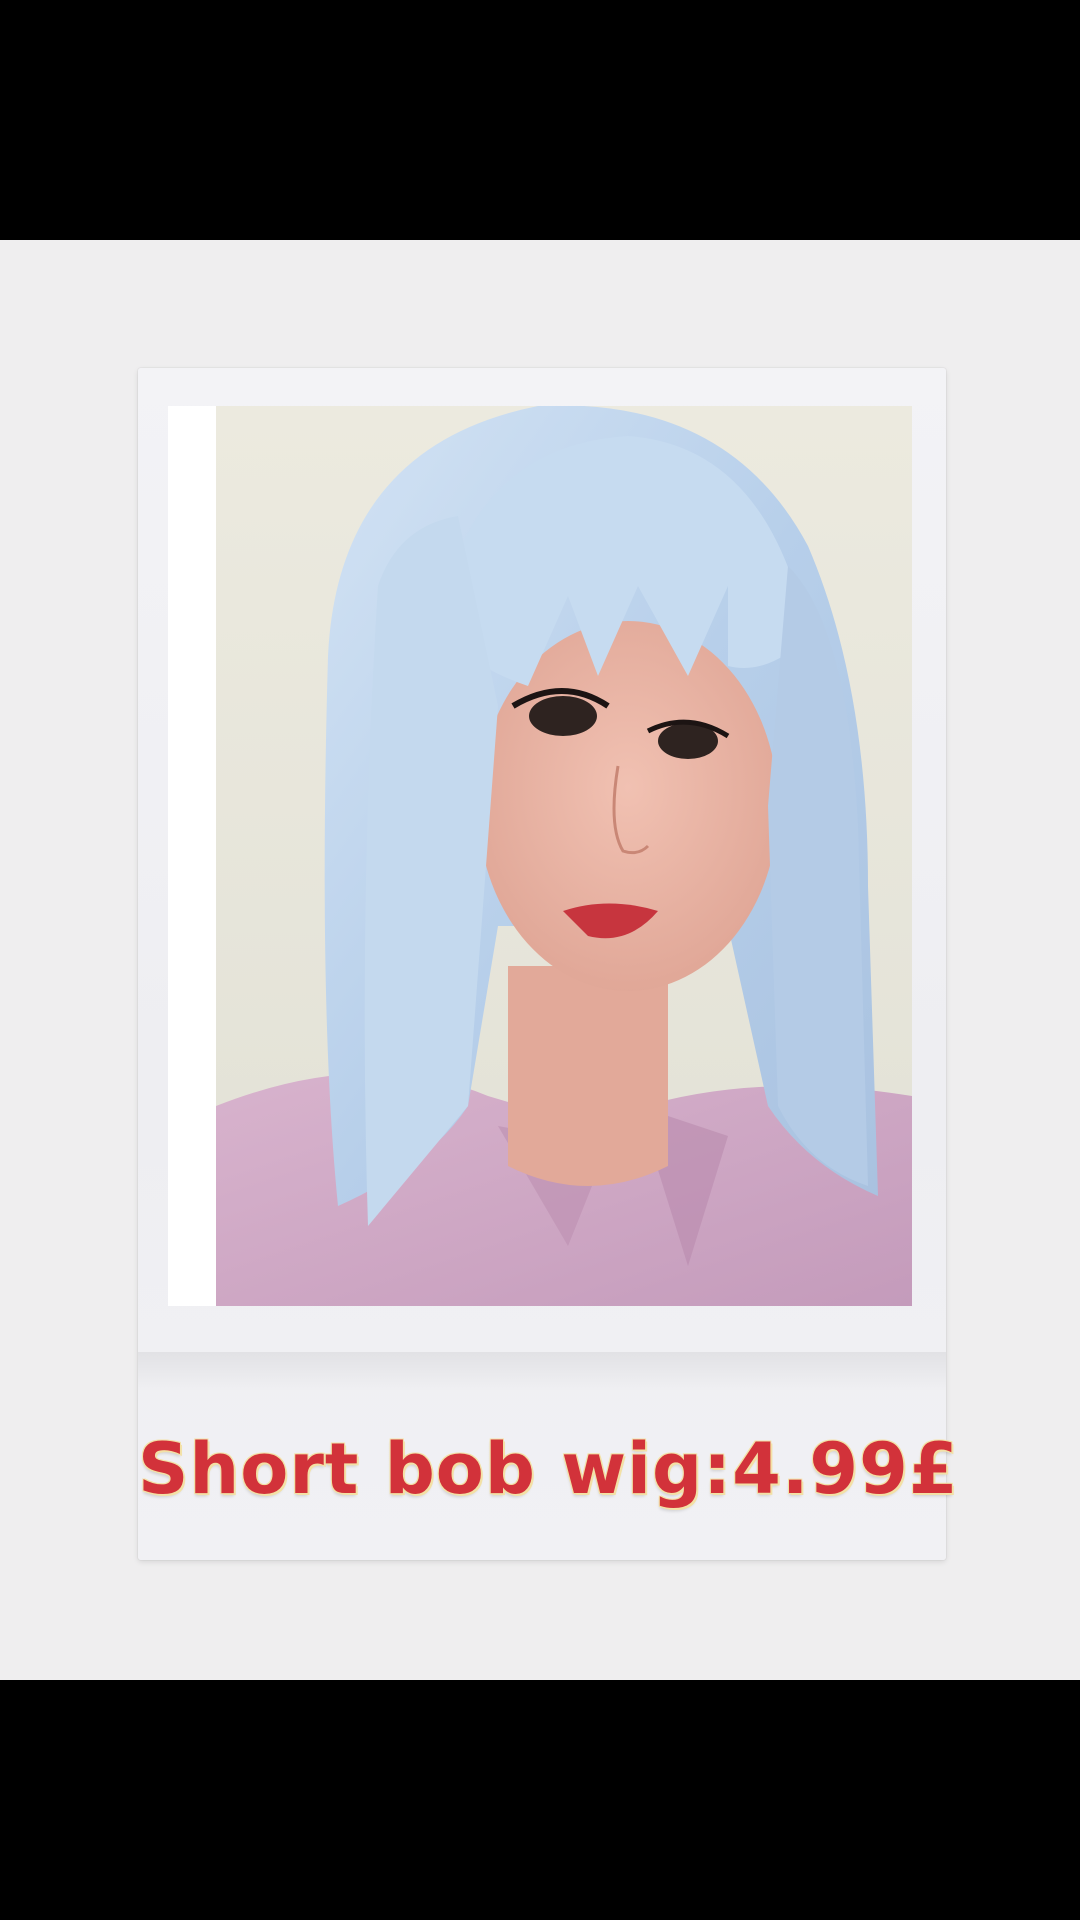 This screenshot has height=1920, width=1080. Describe the element at coordinates (548, 1469) in the screenshot. I see `price-caption: Short bob wig:4.99£` at that location.